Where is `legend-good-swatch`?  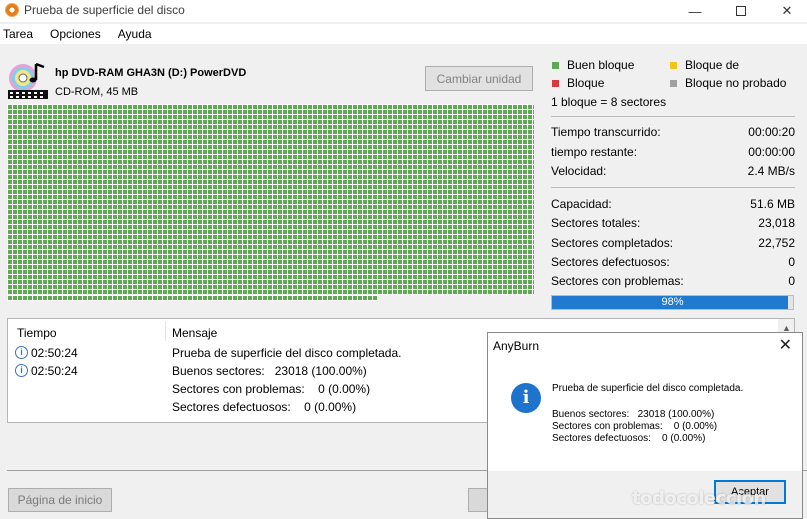 legend-good-swatch is located at coordinates (555, 65).